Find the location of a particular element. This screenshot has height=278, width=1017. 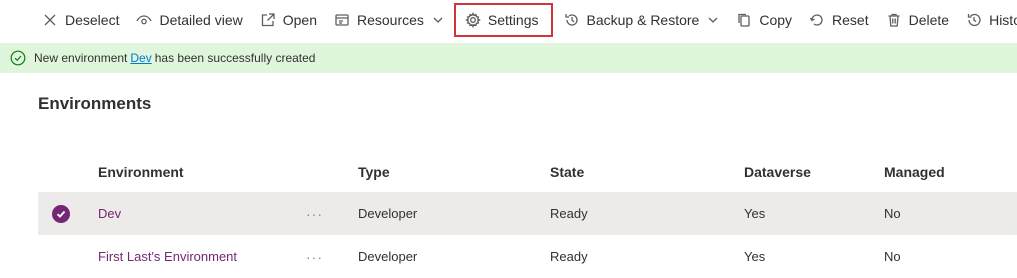

resources-button: Resources is located at coordinates (388, 20).